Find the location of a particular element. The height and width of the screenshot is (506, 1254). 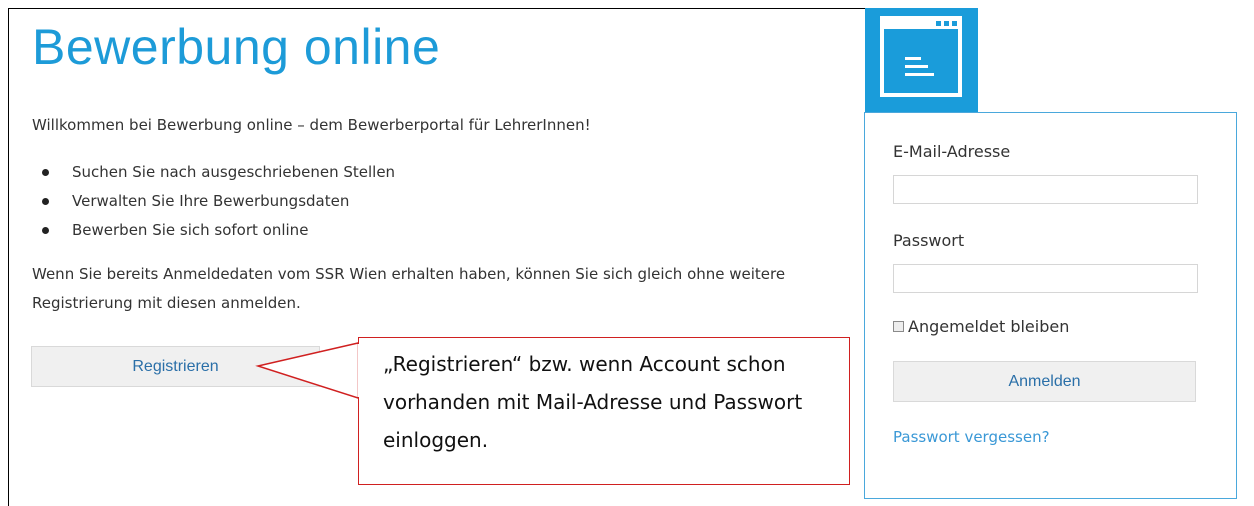

register-button: Registrieren is located at coordinates (175, 366).